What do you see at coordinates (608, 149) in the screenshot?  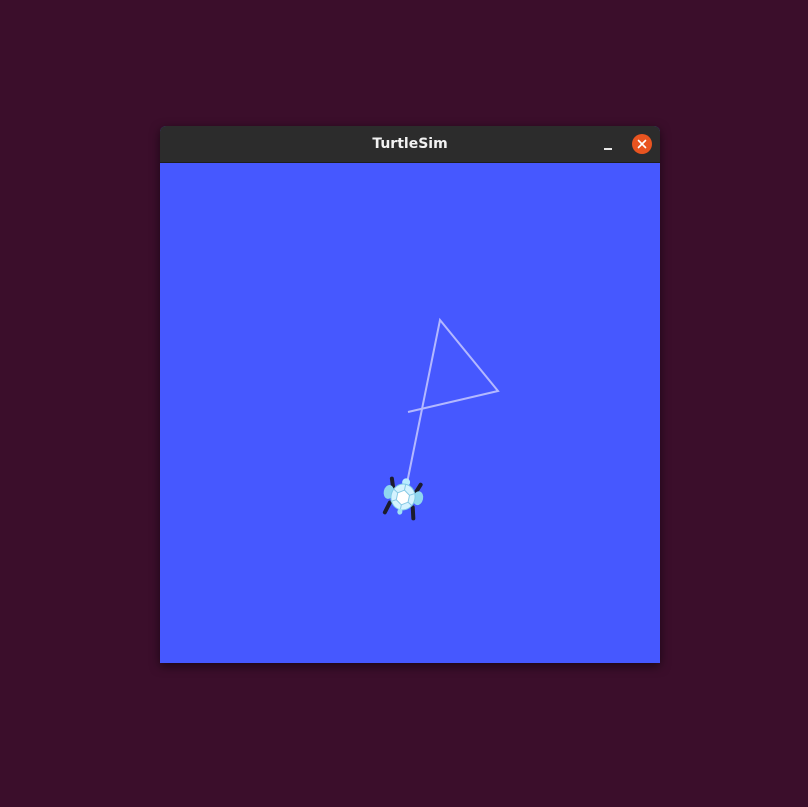 I see `minimize-icon` at bounding box center [608, 149].